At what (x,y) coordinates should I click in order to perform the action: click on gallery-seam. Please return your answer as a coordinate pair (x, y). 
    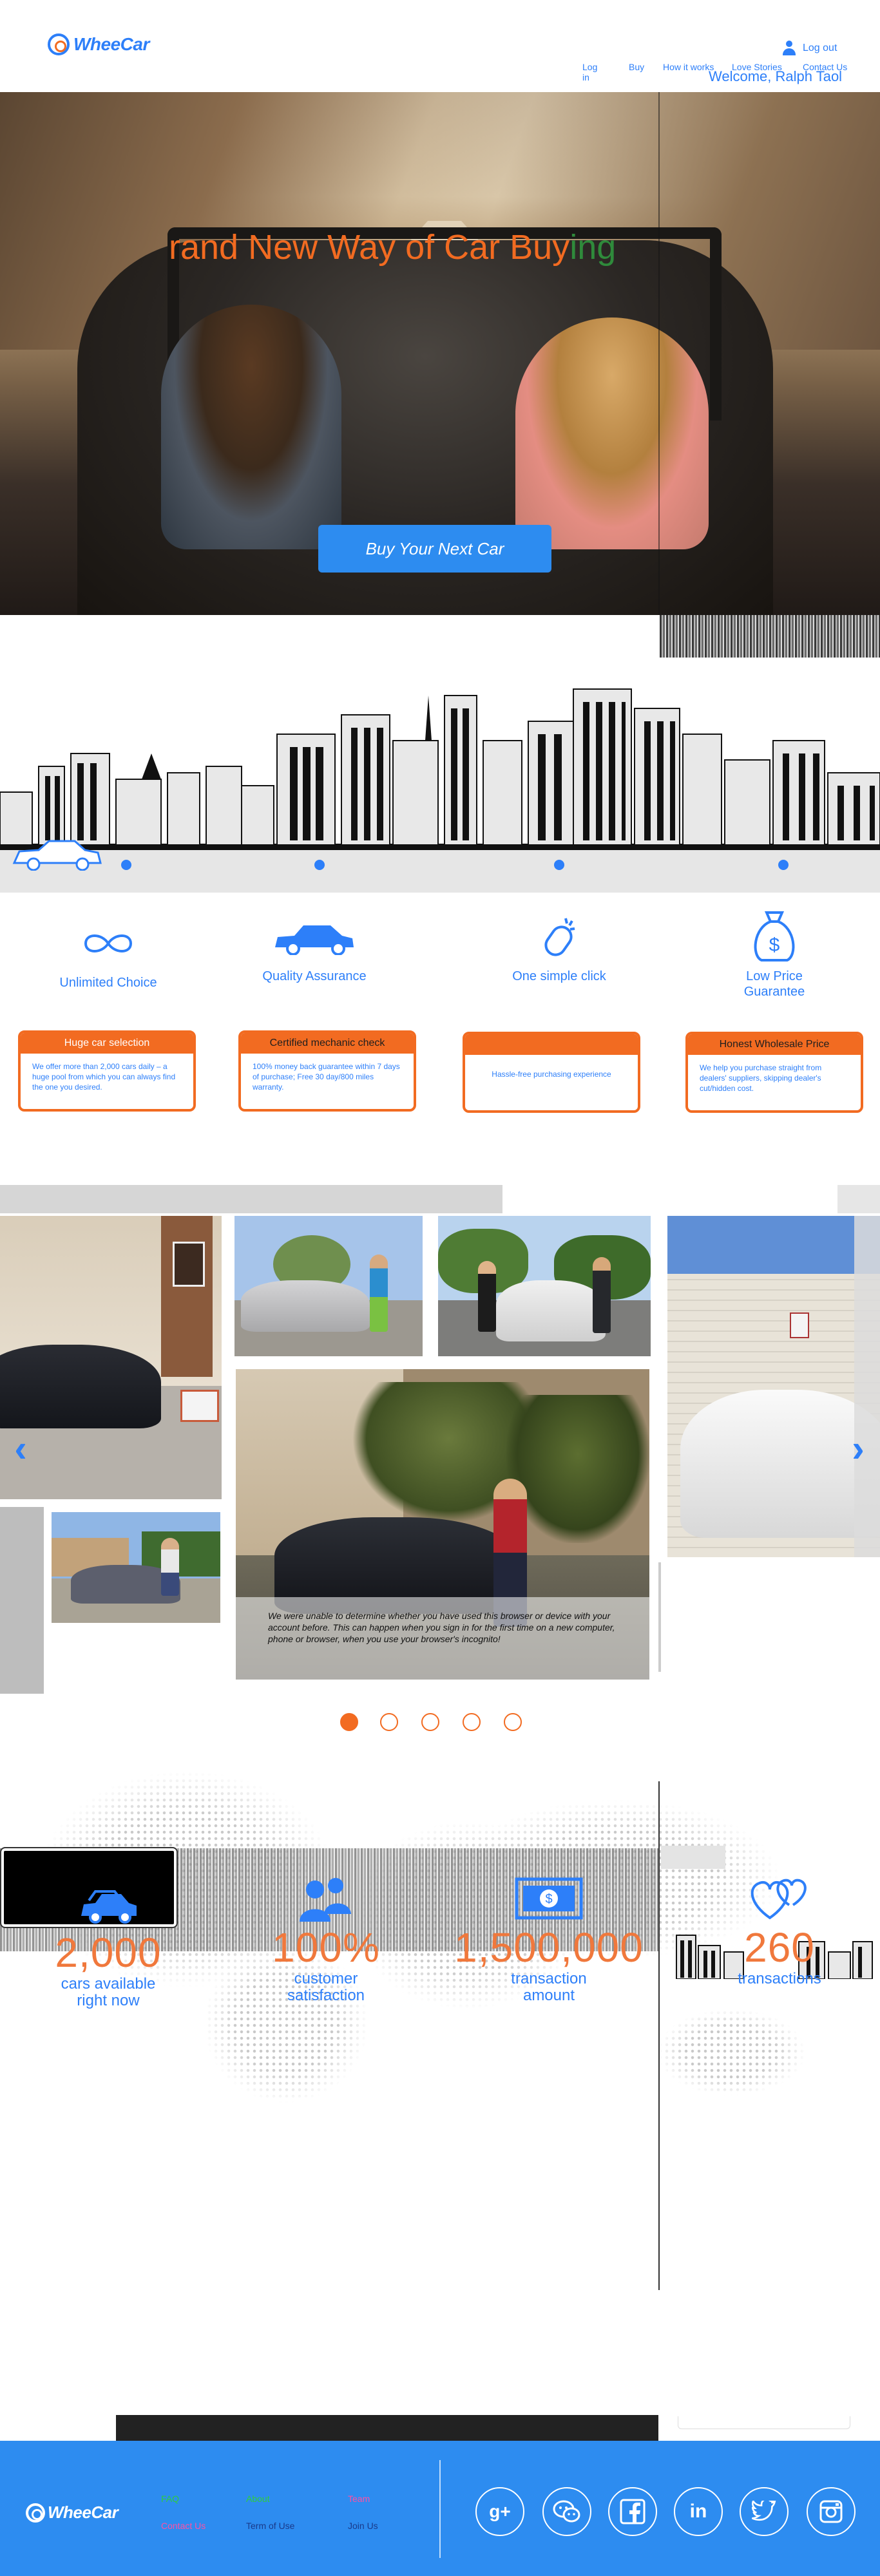
    Looking at the image, I should click on (659, 1617).